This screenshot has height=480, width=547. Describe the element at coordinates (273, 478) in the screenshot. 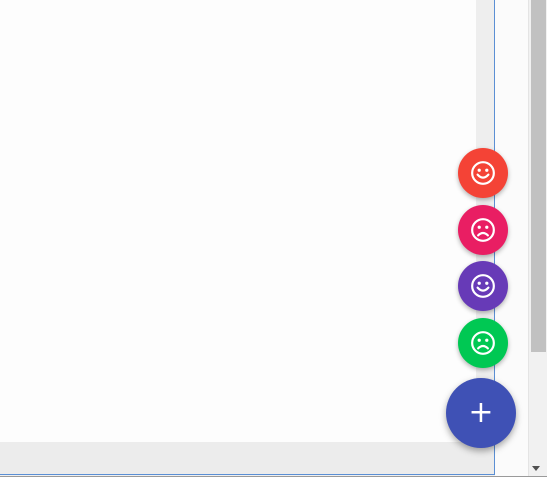

I see `window-bottom-edge` at that location.